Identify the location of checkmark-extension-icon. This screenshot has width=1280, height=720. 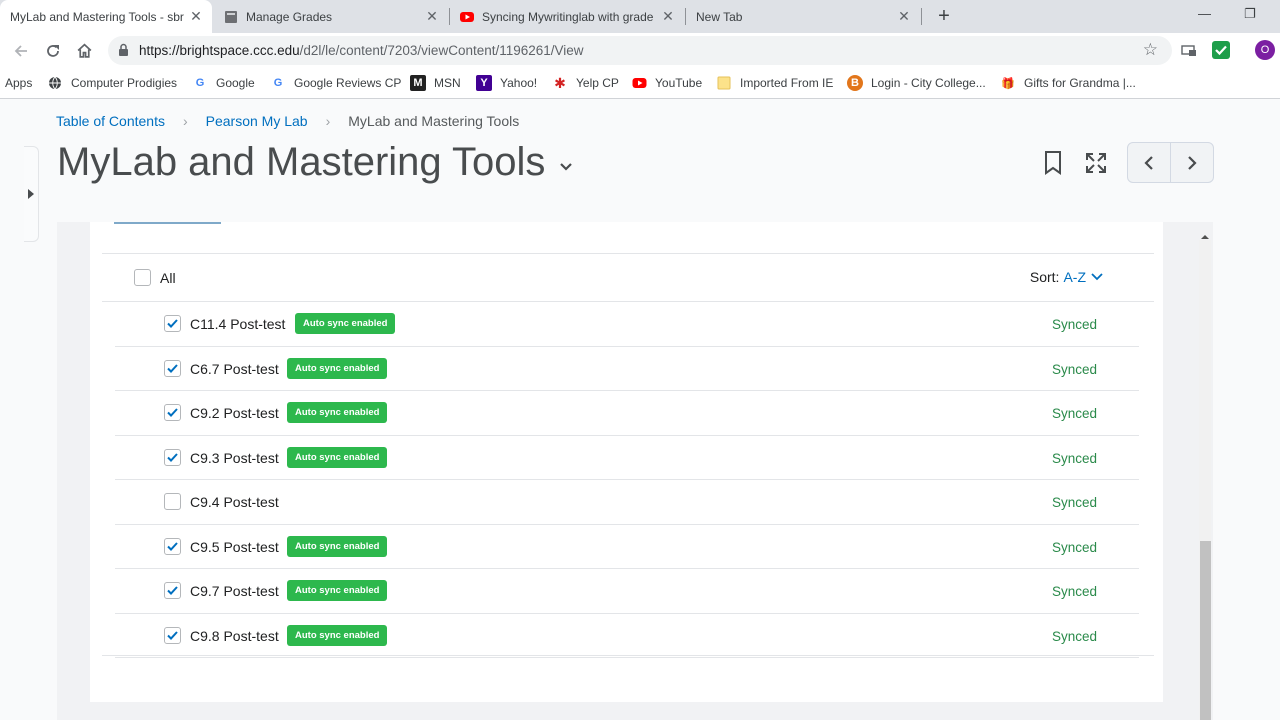
(1221, 50).